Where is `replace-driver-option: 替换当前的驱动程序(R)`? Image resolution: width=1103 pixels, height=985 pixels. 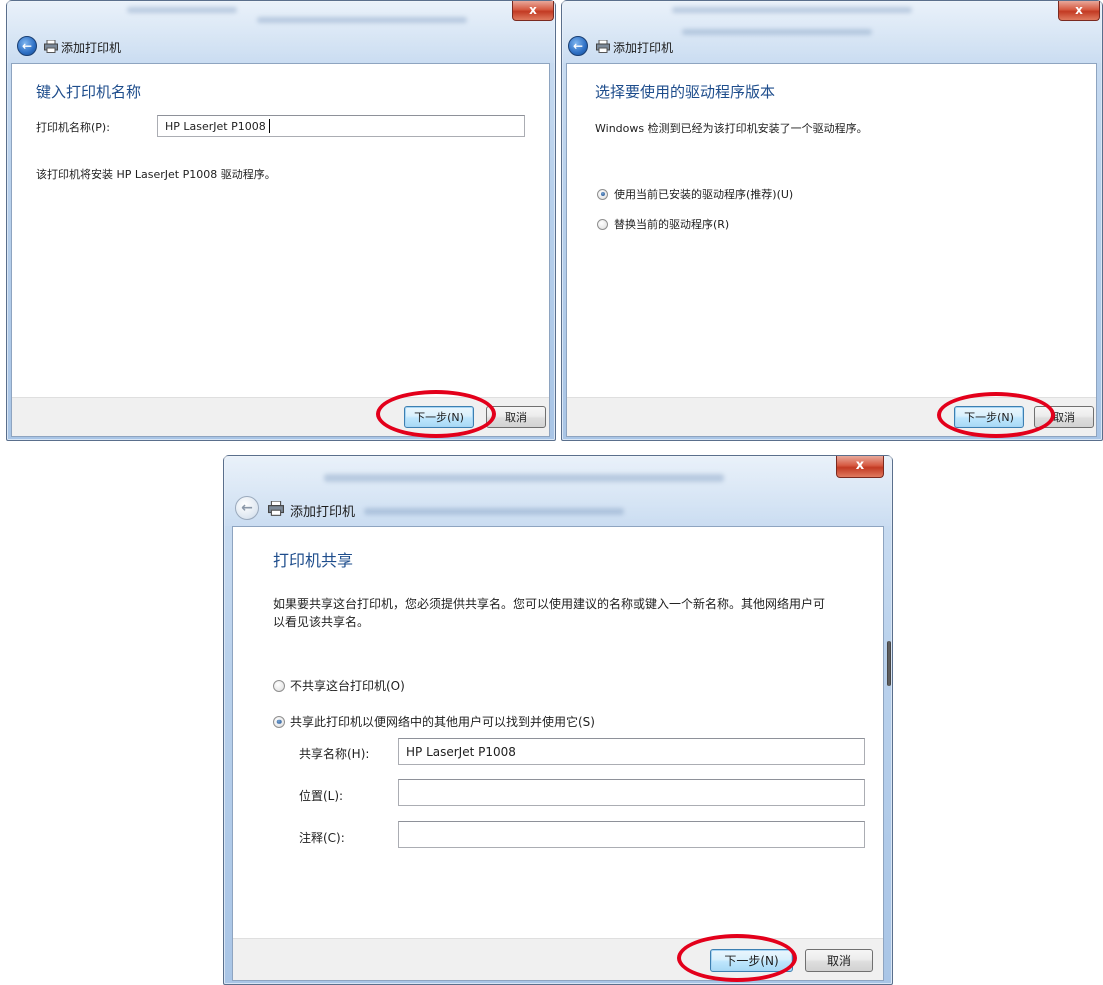
replace-driver-option: 替换当前的驱动程序(R) is located at coordinates (663, 224).